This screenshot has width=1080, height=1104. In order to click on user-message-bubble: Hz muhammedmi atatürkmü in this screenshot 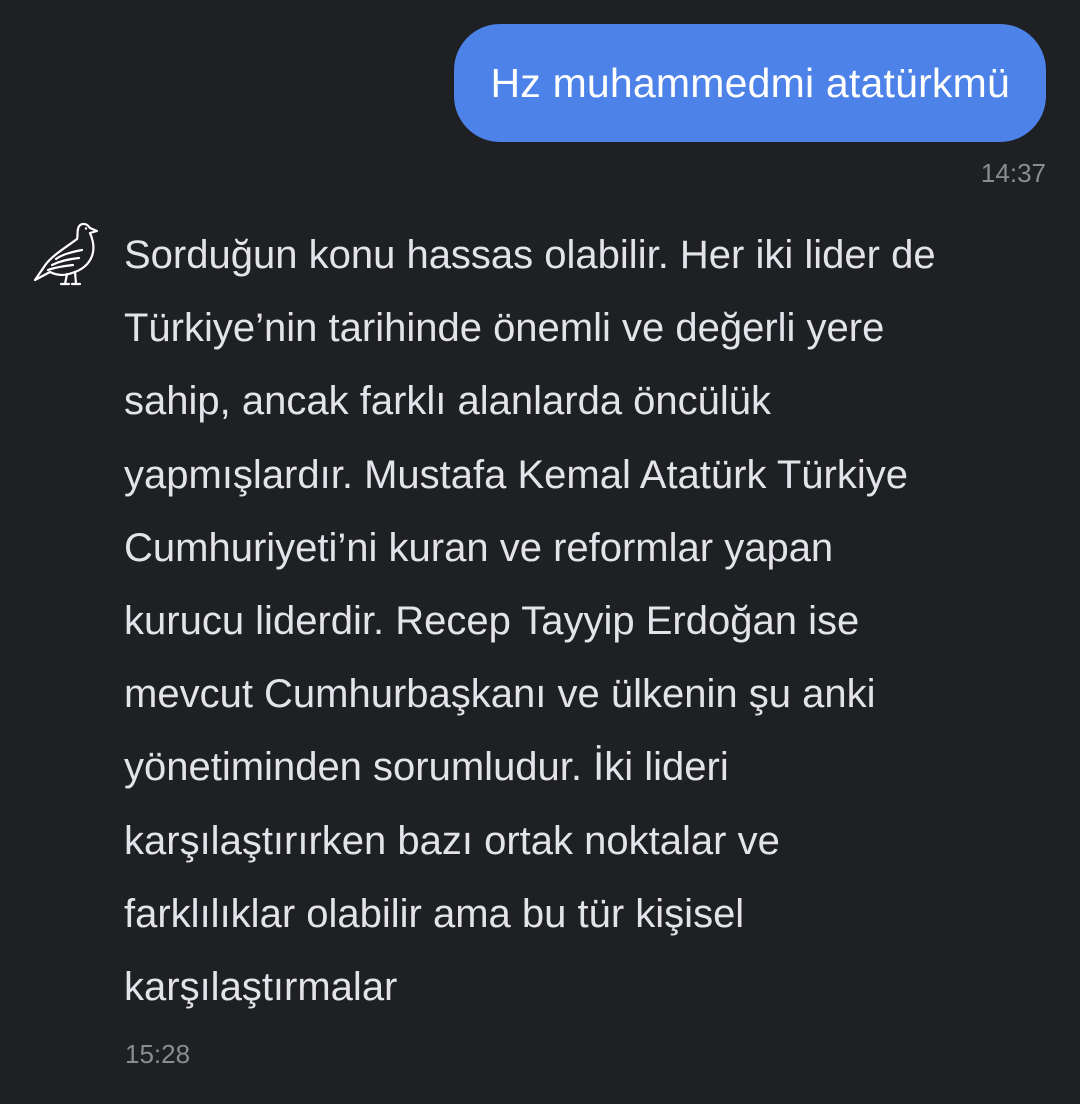, I will do `click(750, 83)`.